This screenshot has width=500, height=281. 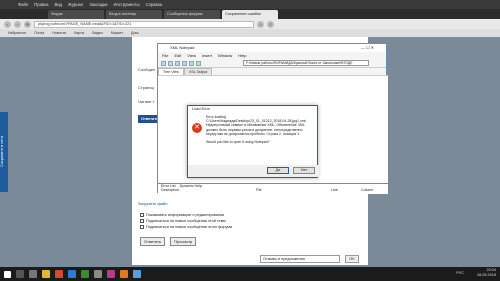 I want to click on bookmark-item: Почта, so click(x=39, y=33).